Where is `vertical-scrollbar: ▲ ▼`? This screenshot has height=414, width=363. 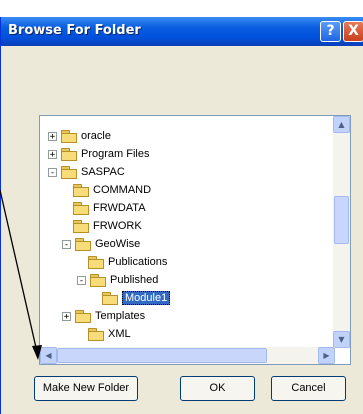
vertical-scrollbar: ▲ ▼ is located at coordinates (341, 232).